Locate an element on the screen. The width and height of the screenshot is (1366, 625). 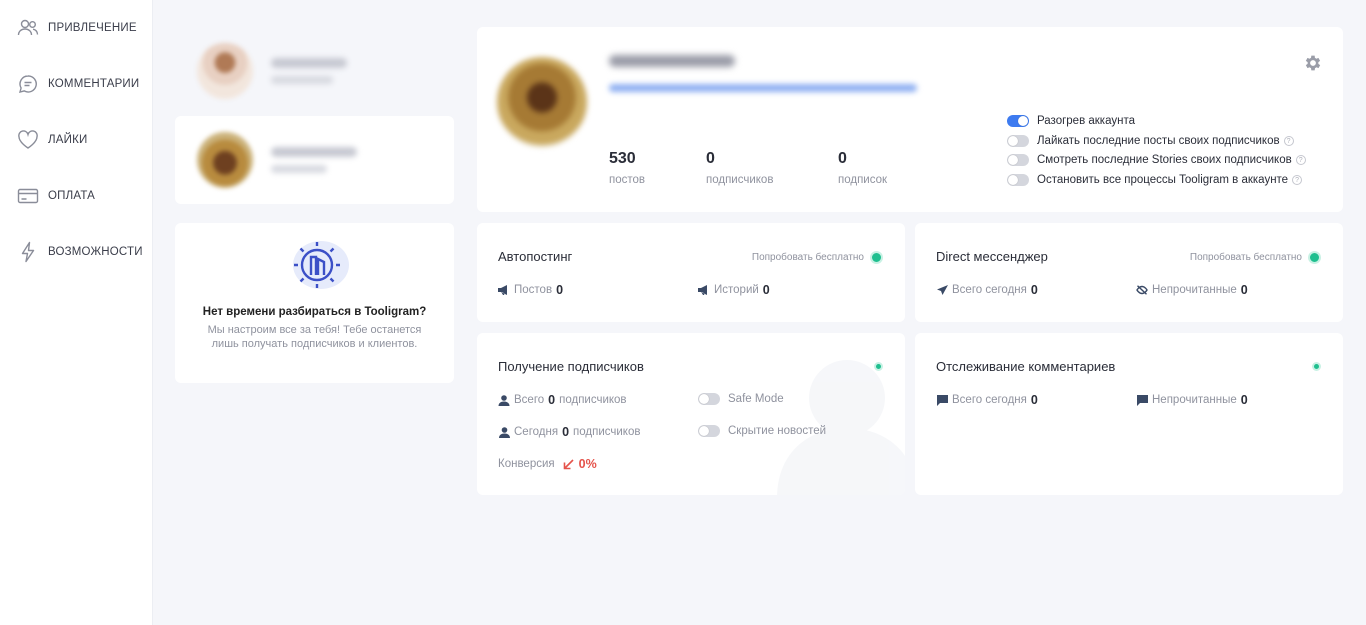
arrow-down-left-icon is located at coordinates (569, 464).